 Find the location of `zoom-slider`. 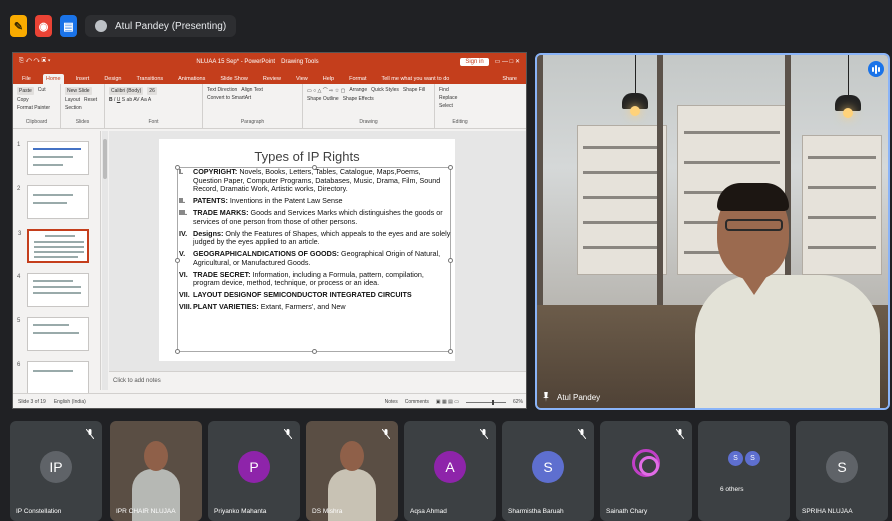

zoom-slider is located at coordinates (485, 402).